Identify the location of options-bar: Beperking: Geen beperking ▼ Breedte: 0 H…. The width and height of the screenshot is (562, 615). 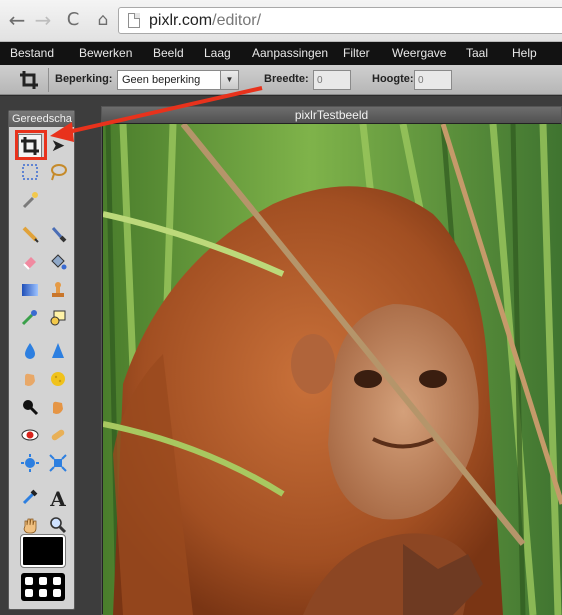
(281, 80).